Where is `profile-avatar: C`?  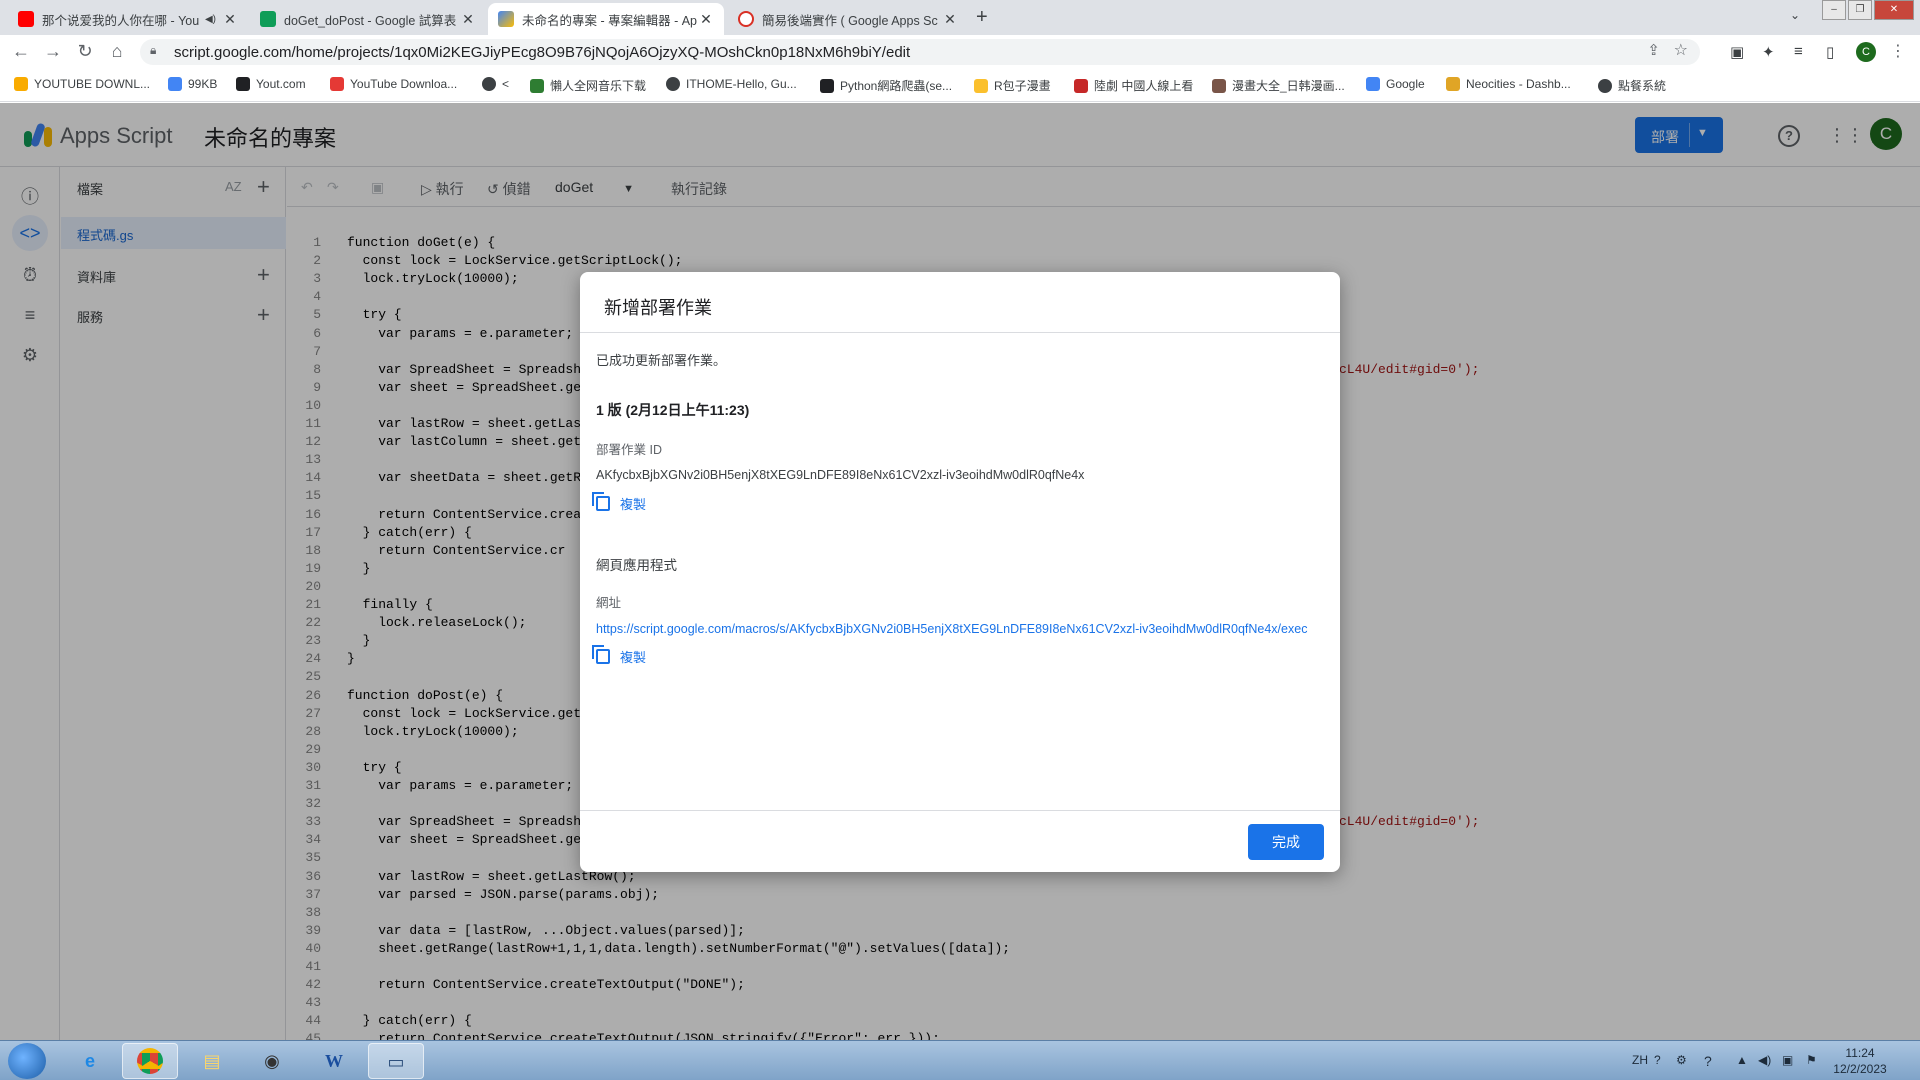
profile-avatar: C is located at coordinates (1866, 52).